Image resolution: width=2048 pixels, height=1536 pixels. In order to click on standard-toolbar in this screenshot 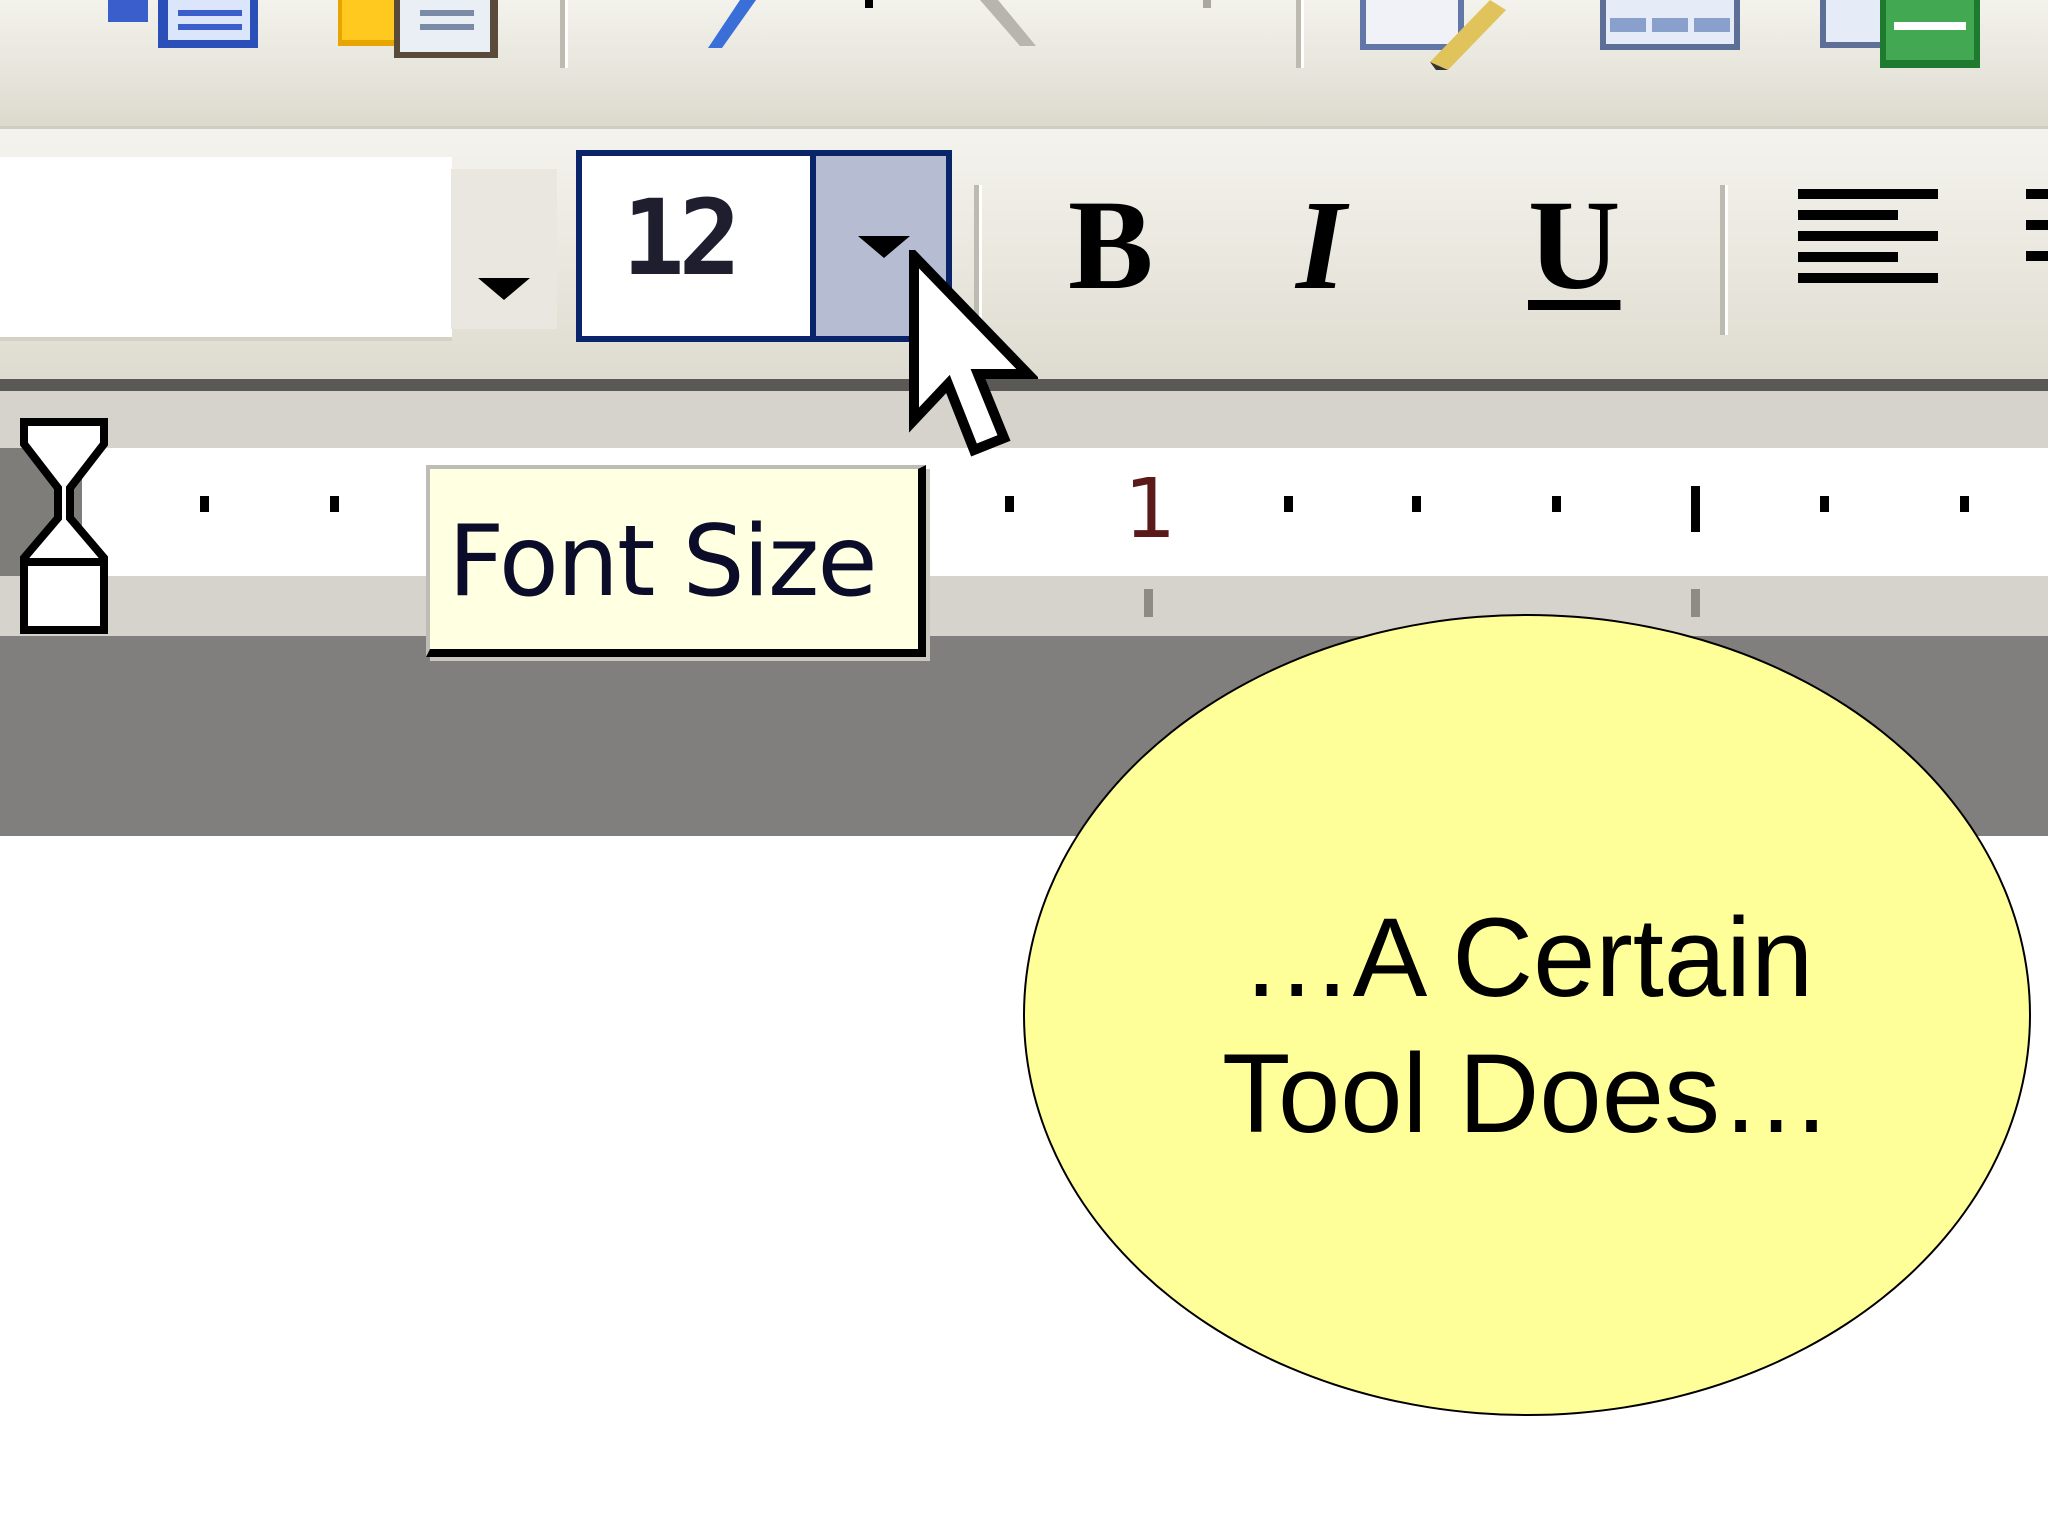, I will do `click(1024, 64)`.